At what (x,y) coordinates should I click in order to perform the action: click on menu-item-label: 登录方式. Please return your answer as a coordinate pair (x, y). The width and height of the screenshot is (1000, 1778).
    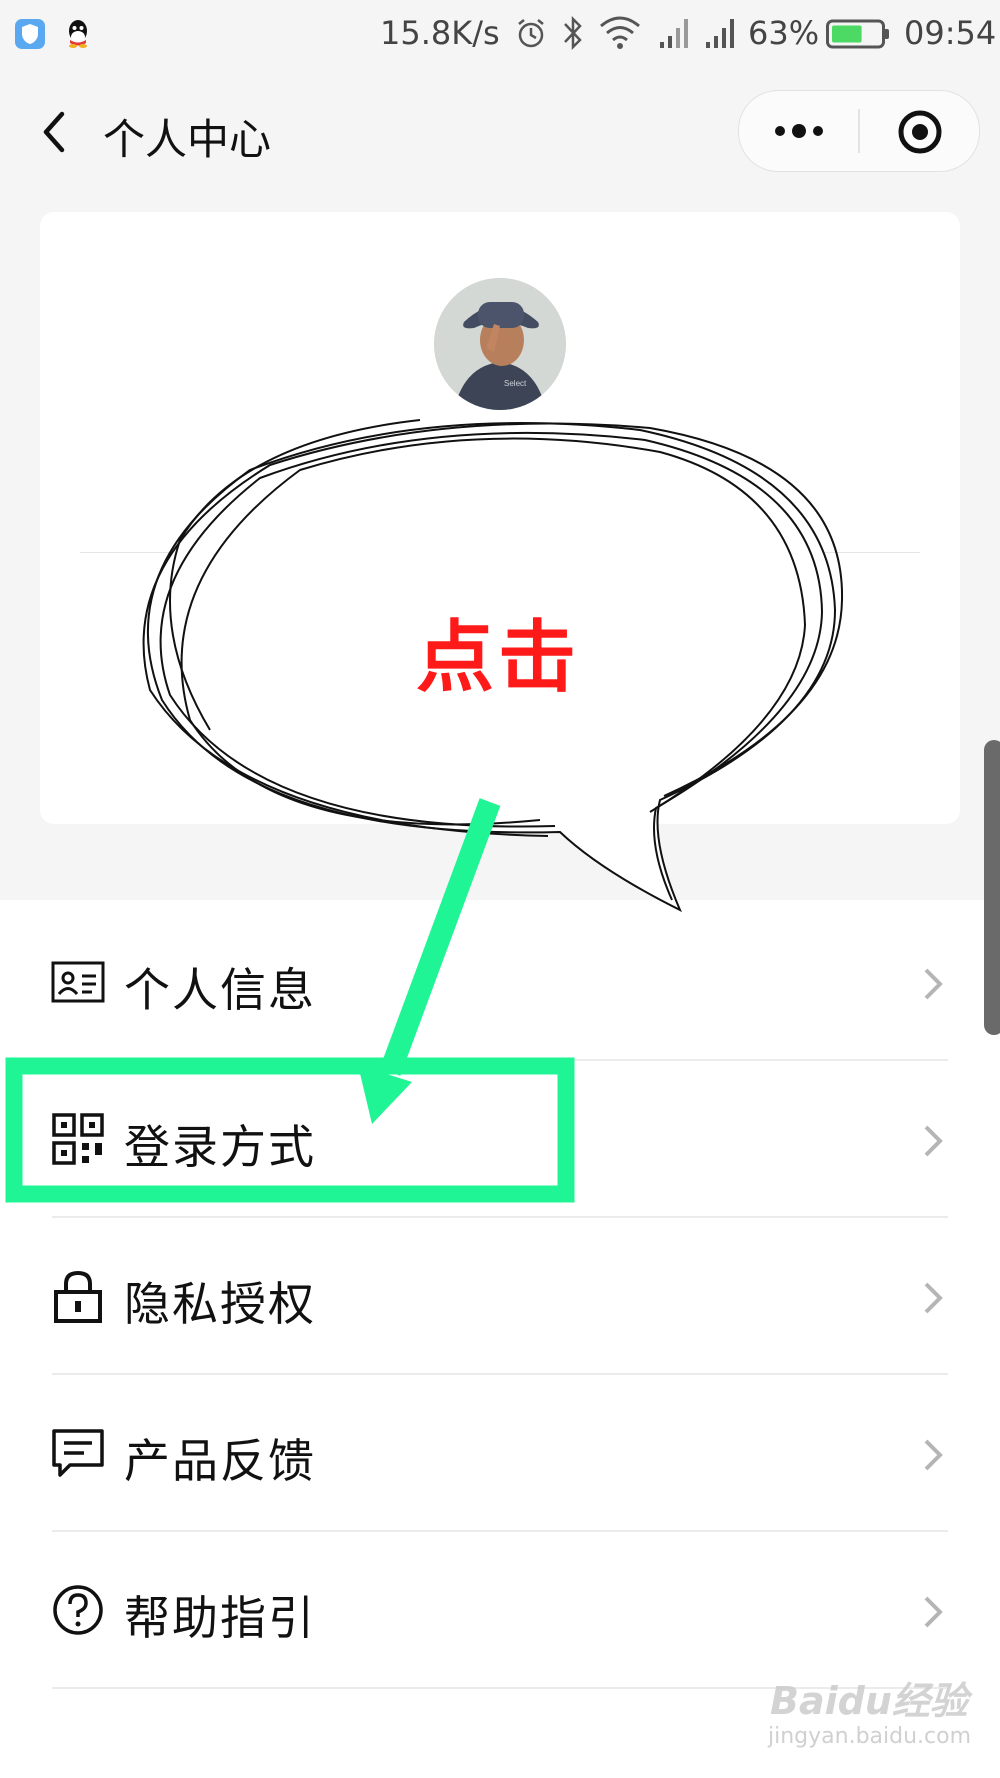
    Looking at the image, I should click on (220, 1147).